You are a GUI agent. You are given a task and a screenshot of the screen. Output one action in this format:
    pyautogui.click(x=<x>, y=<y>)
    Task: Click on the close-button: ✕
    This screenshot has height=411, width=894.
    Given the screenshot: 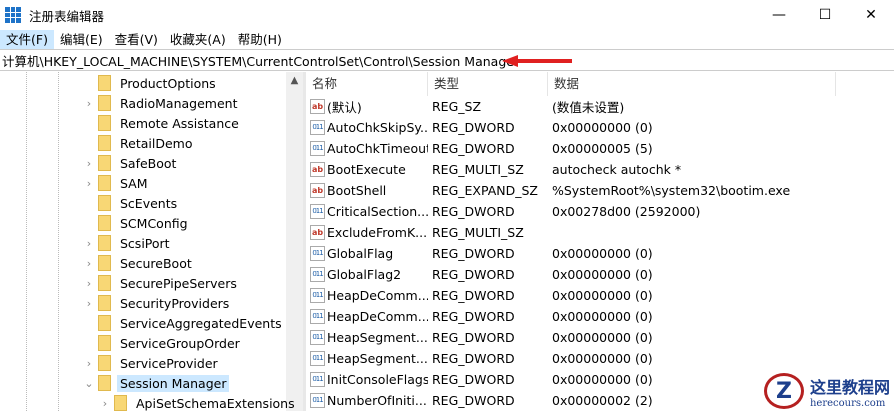 What is the action you would take?
    pyautogui.click(x=871, y=15)
    